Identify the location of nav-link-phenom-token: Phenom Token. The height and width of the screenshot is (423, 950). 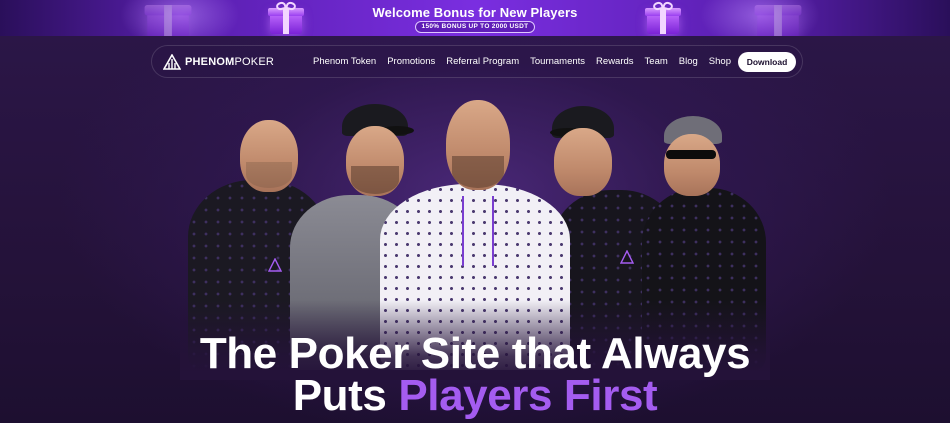
(344, 61).